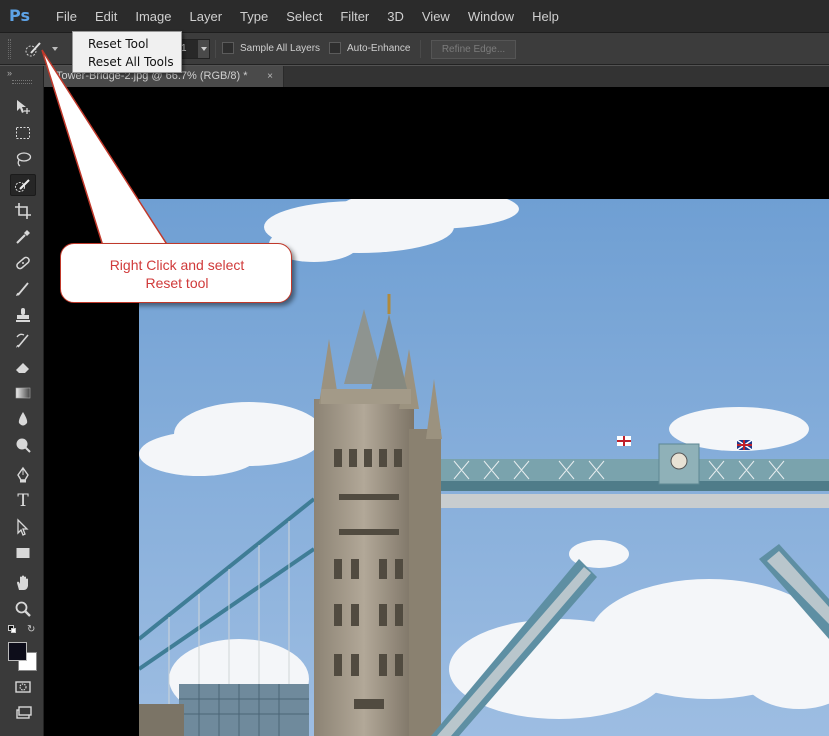  What do you see at coordinates (66, 16) in the screenshot?
I see `menu-file: File` at bounding box center [66, 16].